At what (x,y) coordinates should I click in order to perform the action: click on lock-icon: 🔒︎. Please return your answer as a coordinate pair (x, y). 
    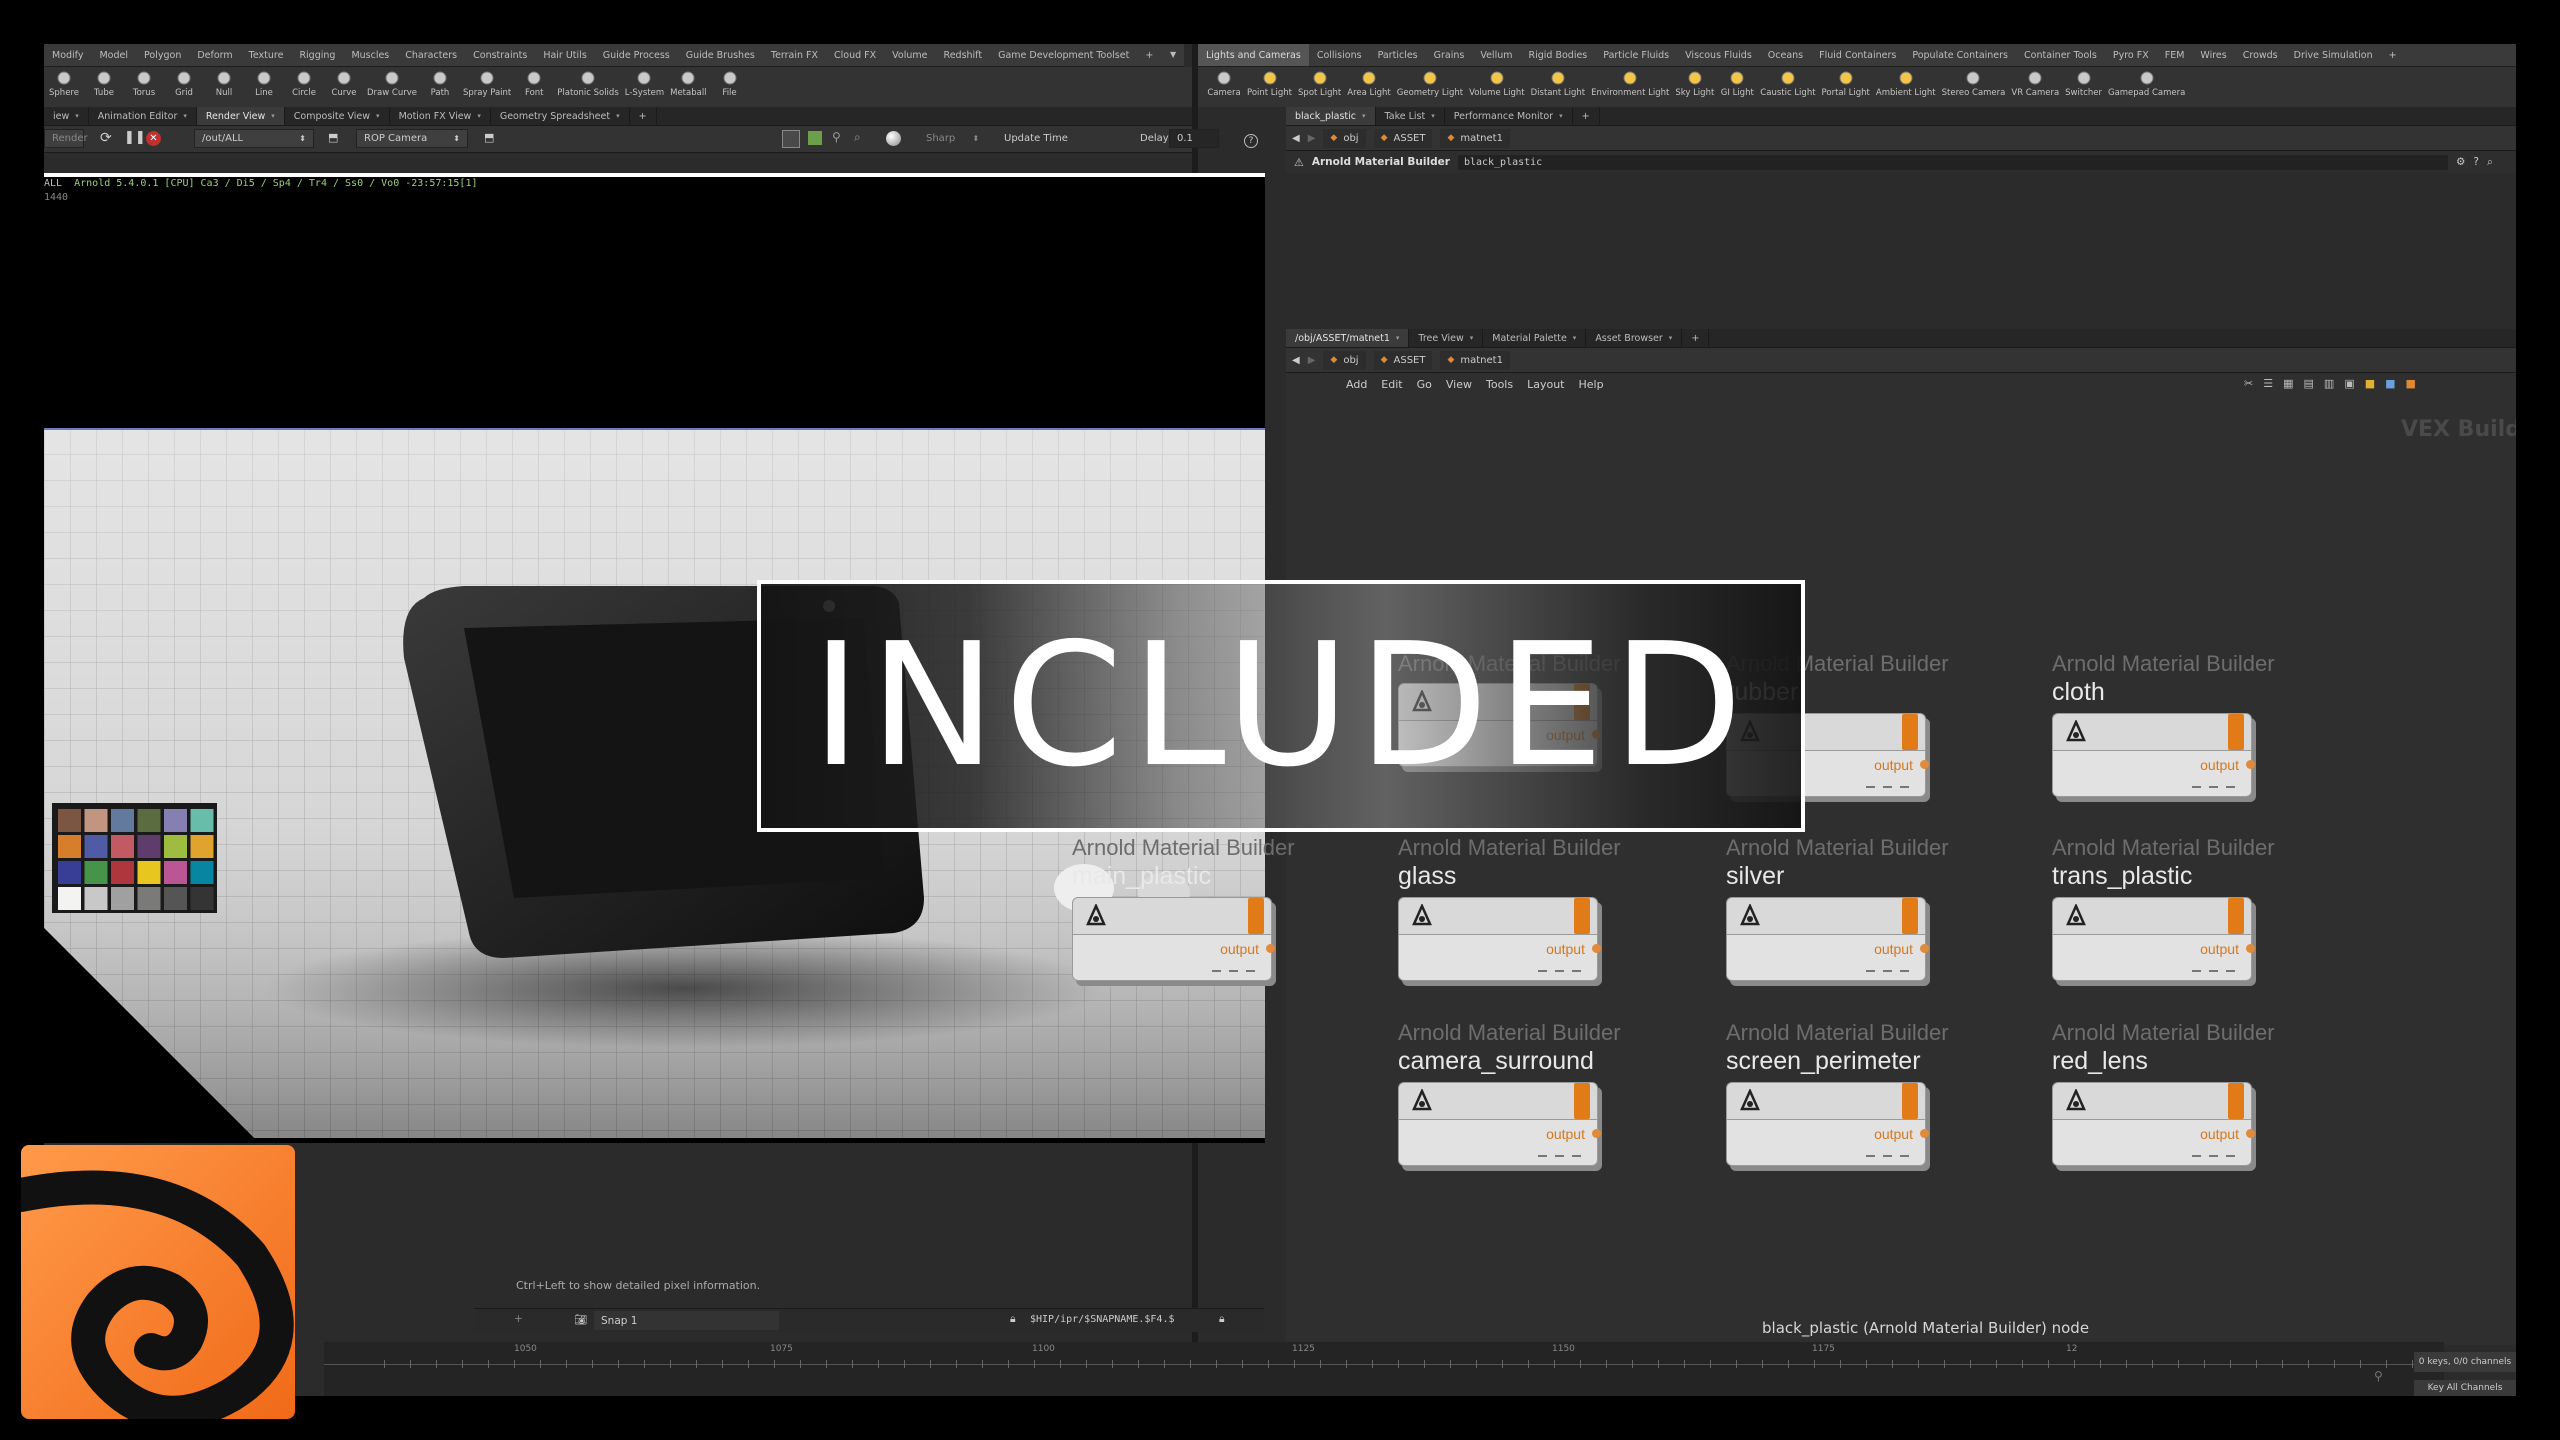
    Looking at the image, I should click on (1013, 1319).